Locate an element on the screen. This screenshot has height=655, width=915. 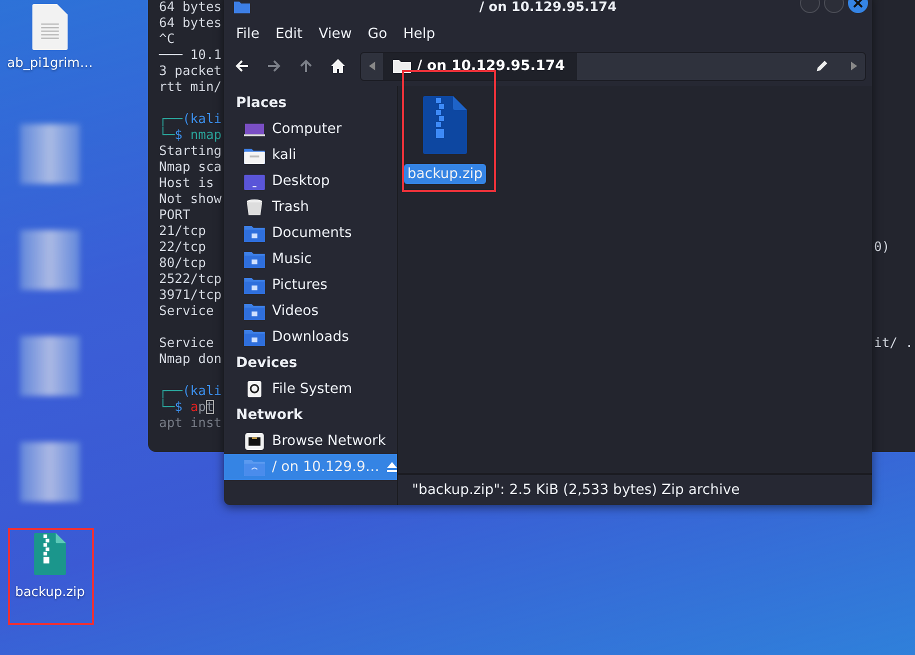
terminal-line: apt inst is located at coordinates (190, 424).